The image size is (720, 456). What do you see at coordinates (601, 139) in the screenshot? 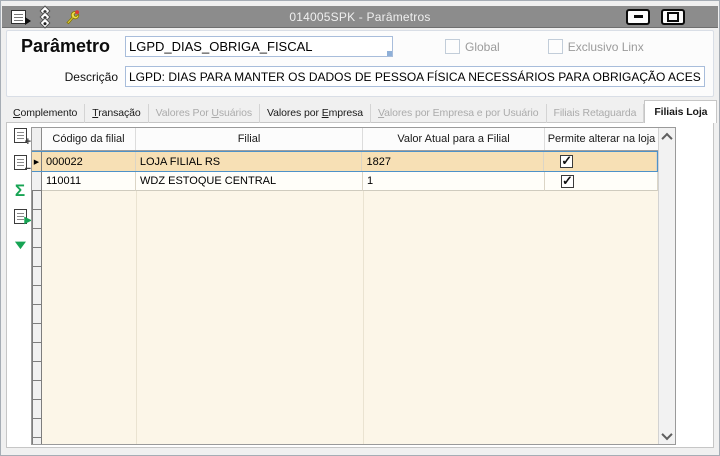
I see `column-header-permite-alterar-na-loja: Permite alterar na loja` at bounding box center [601, 139].